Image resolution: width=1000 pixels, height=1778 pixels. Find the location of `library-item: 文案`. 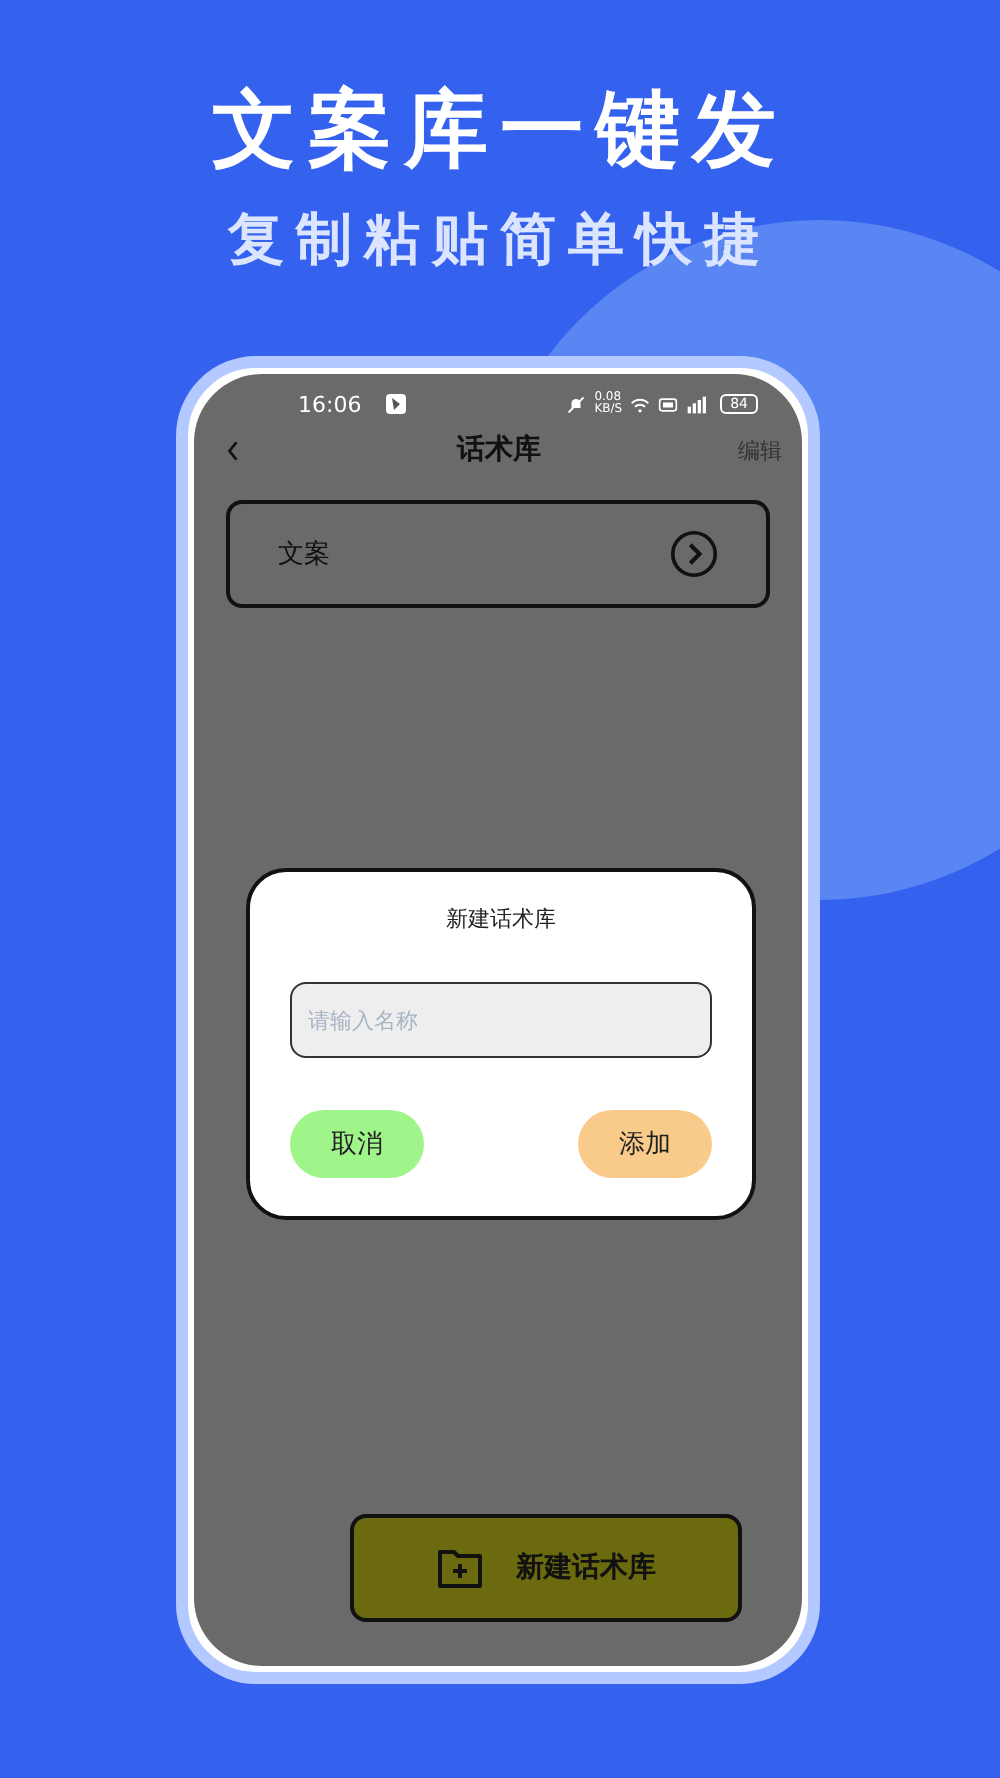

library-item: 文案 is located at coordinates (498, 554).